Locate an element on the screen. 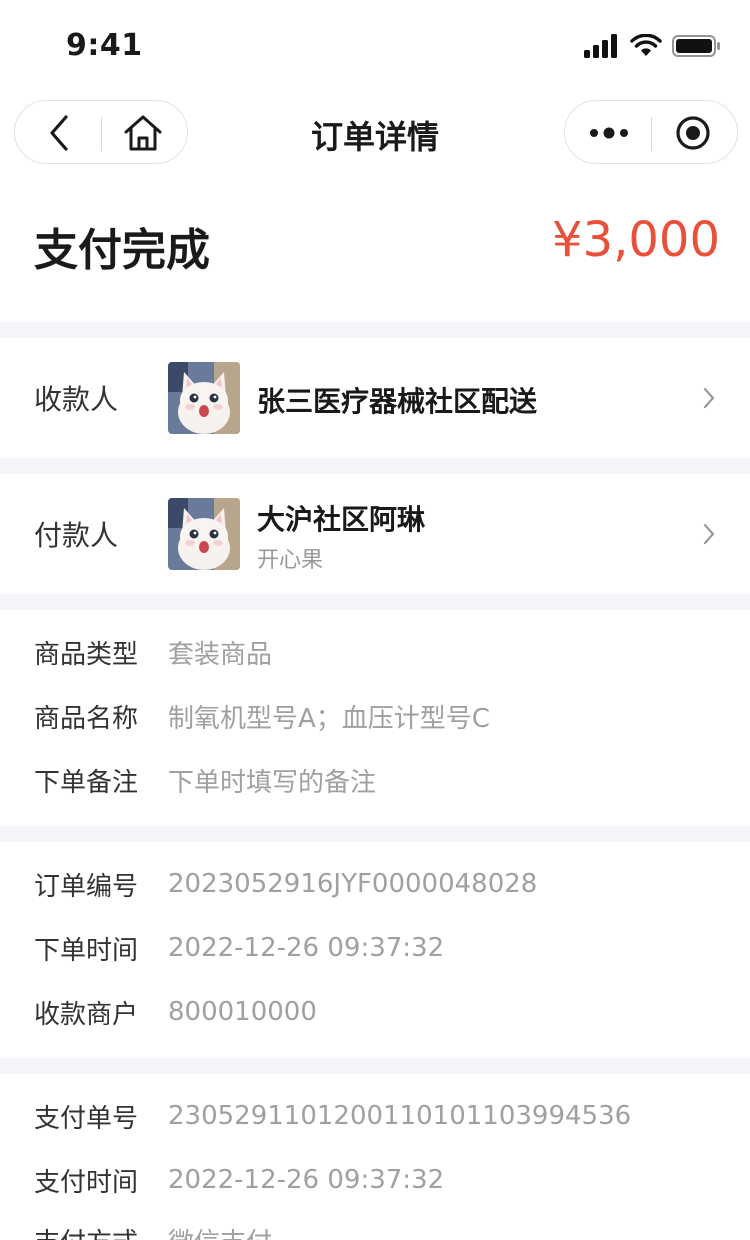 The image size is (750, 1240). detail-row: 商品类型 套装商品 is located at coordinates (153, 652).